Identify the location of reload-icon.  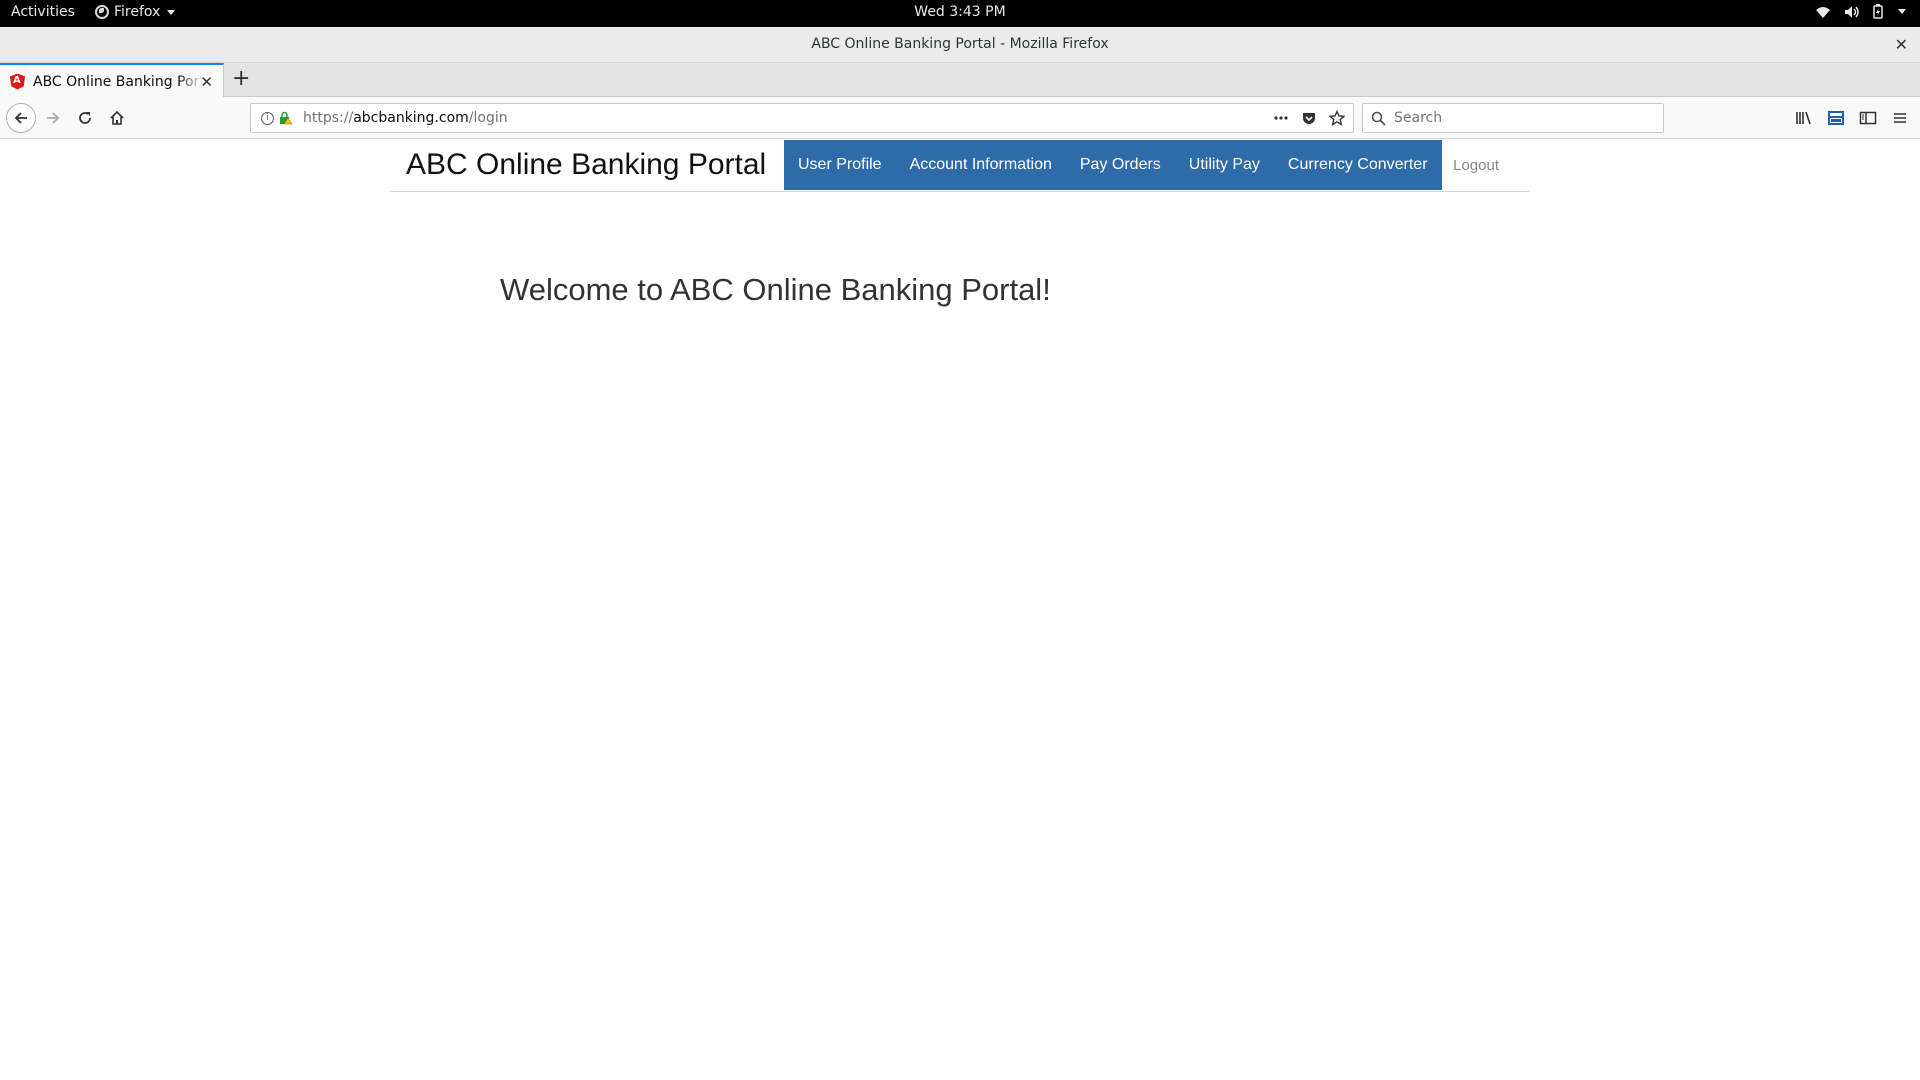
(85, 118).